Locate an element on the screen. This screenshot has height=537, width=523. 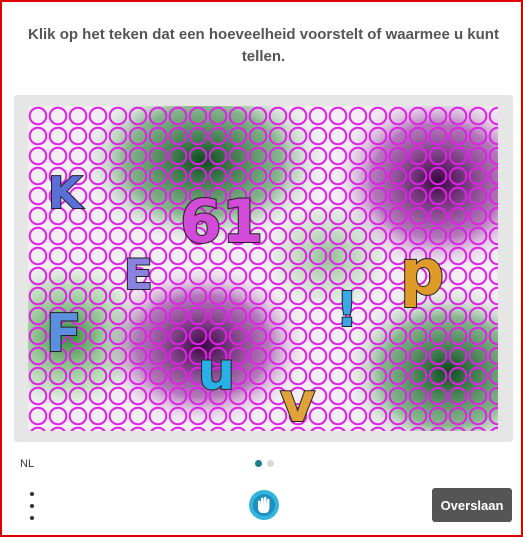
skip-button: Overslaan is located at coordinates (472, 505).